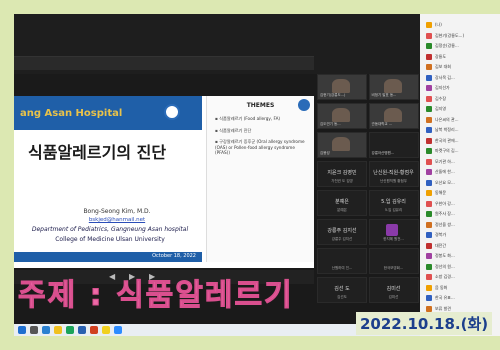  Describe the element at coordinates (461, 246) in the screenshot. I see `participant-list-item: 대전간` at that location.